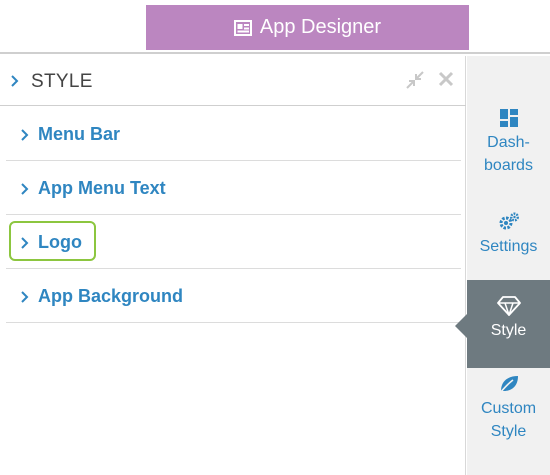 Image resolution: width=550 pixels, height=475 pixels. Describe the element at coordinates (233, 296) in the screenshot. I see `section-app-background: App Background` at that location.